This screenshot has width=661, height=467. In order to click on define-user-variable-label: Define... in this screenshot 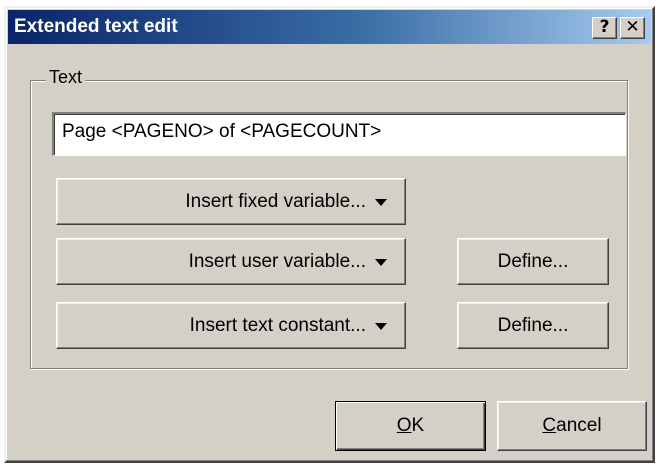, I will do `click(533, 261)`.